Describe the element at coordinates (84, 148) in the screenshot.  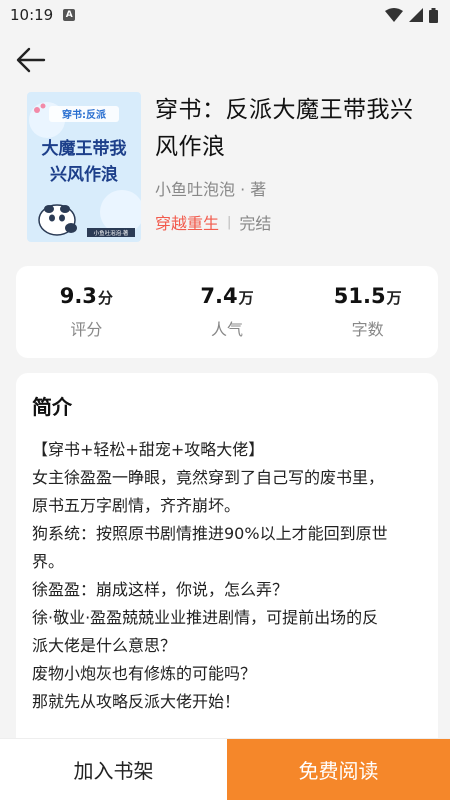
I see `cover-main-line1: 大魔王带我` at that location.